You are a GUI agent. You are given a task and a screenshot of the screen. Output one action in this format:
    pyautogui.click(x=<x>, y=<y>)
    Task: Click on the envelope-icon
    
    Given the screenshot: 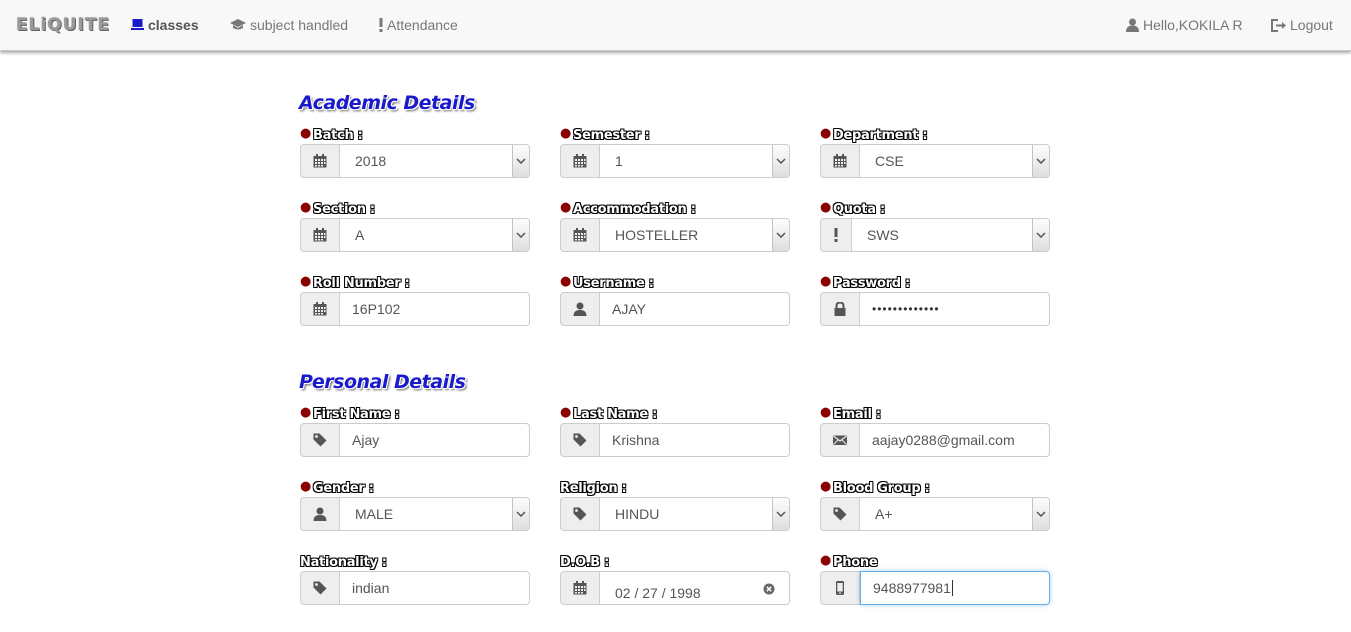 What is the action you would take?
    pyautogui.click(x=840, y=440)
    